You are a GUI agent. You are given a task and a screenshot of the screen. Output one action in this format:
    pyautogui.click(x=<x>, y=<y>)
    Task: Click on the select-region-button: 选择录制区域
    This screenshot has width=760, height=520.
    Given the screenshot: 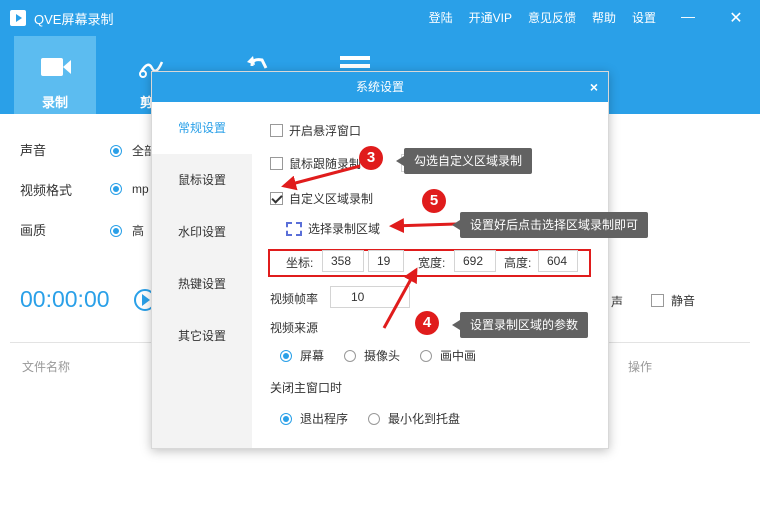 What is the action you would take?
    pyautogui.click(x=333, y=228)
    